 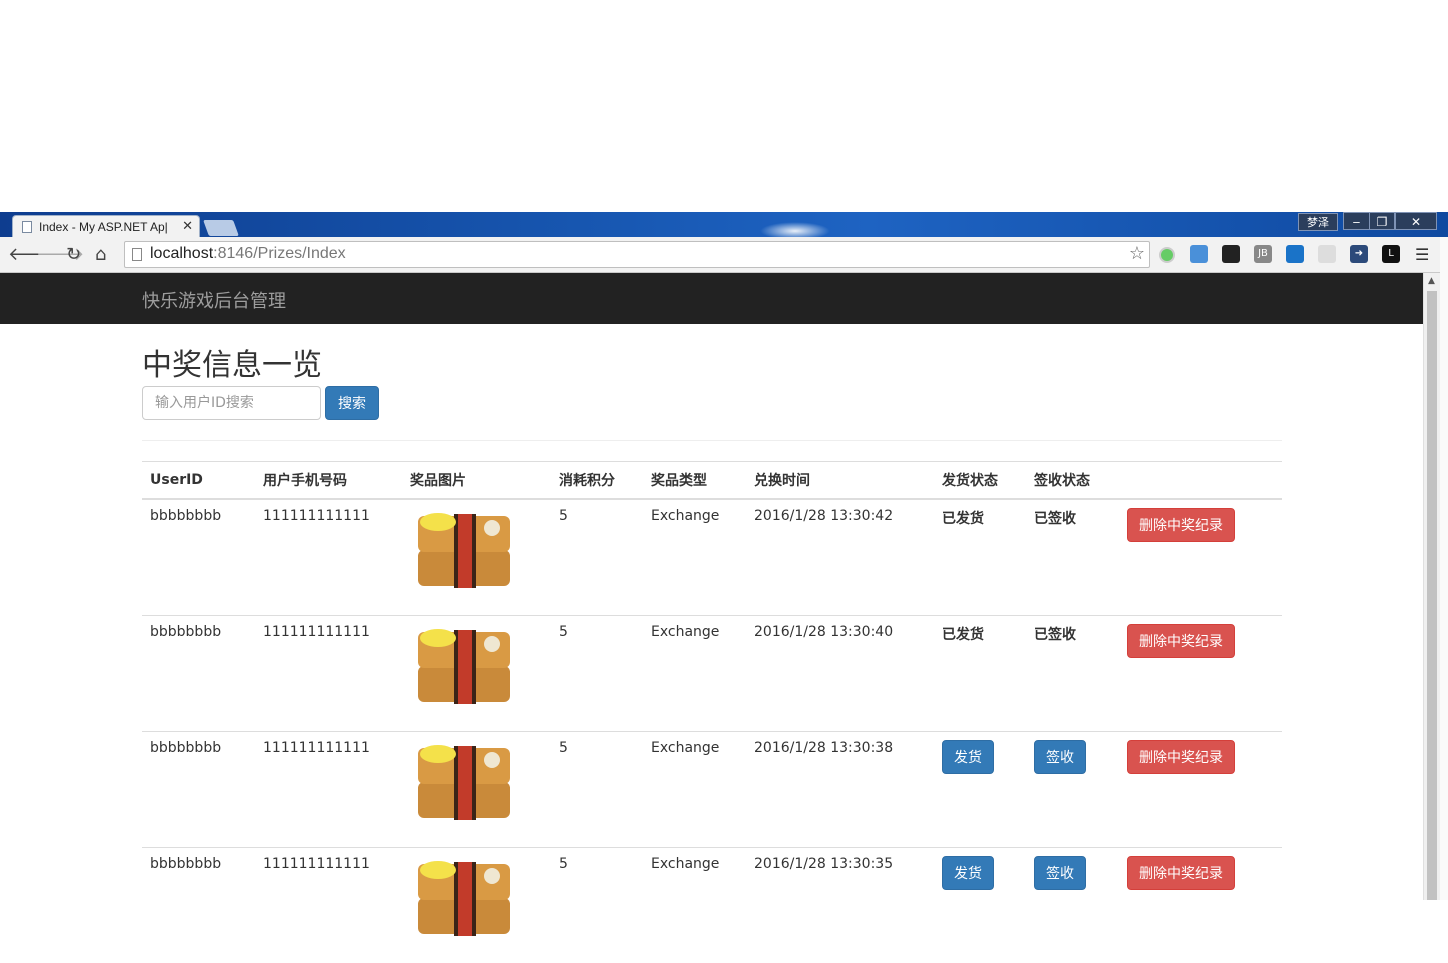 I want to click on jb-extension-icon: JB, so click(x=1263, y=254).